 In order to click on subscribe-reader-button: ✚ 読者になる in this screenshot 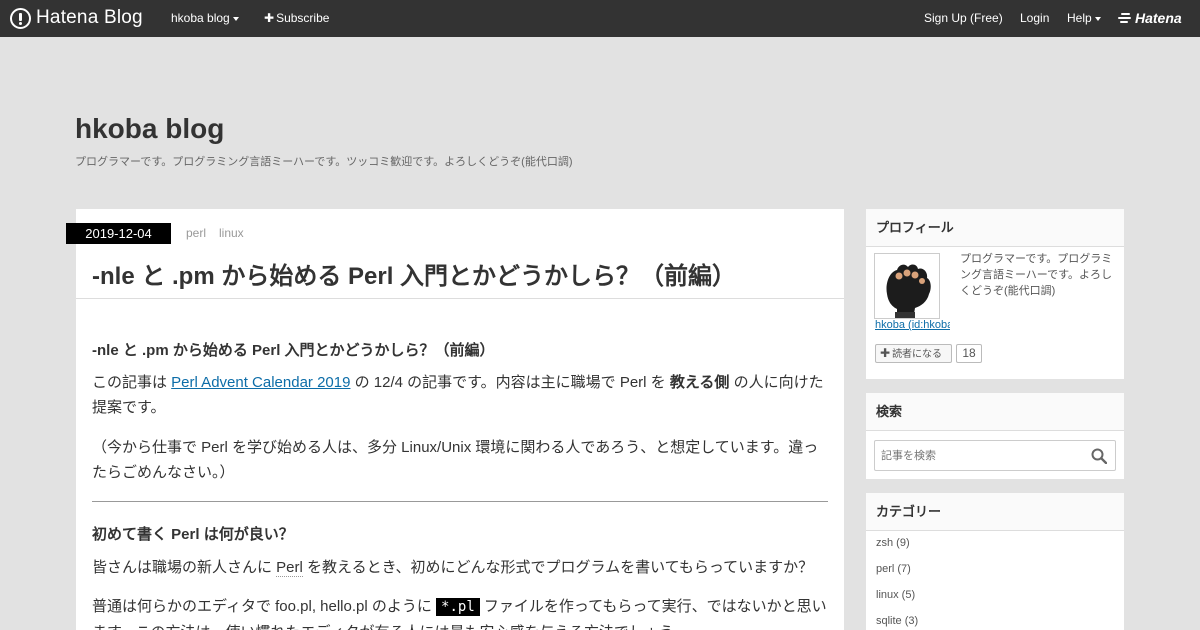, I will do `click(913, 353)`.